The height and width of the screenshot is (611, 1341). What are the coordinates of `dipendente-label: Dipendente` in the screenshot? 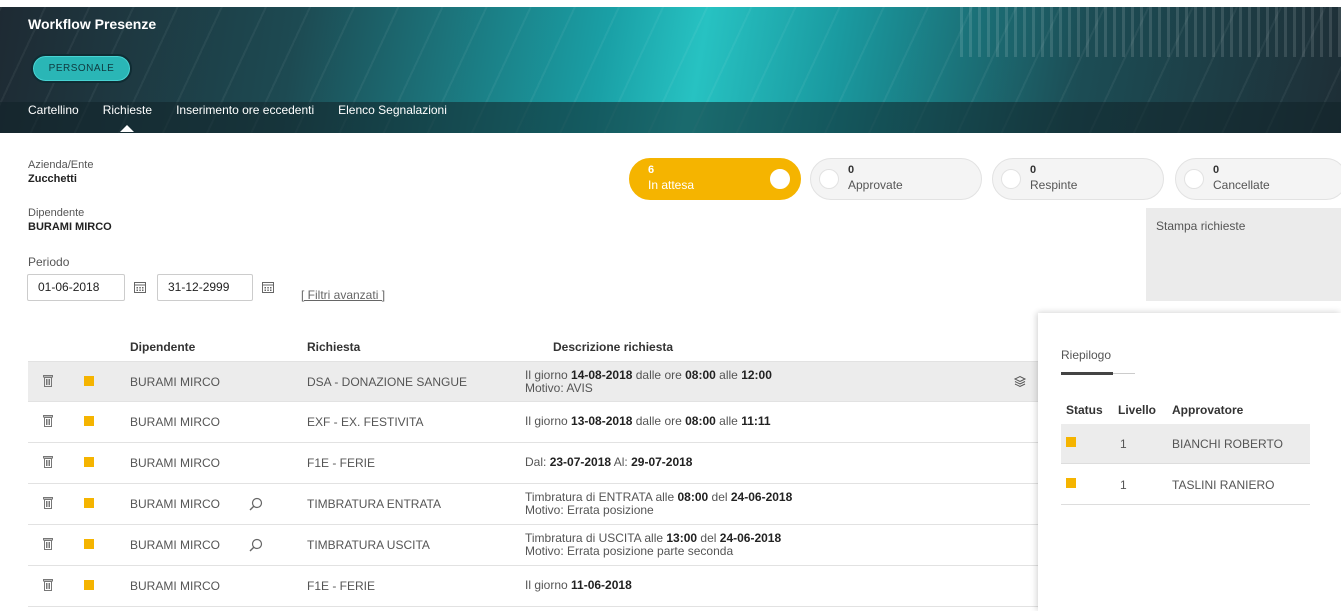 It's located at (56, 213).